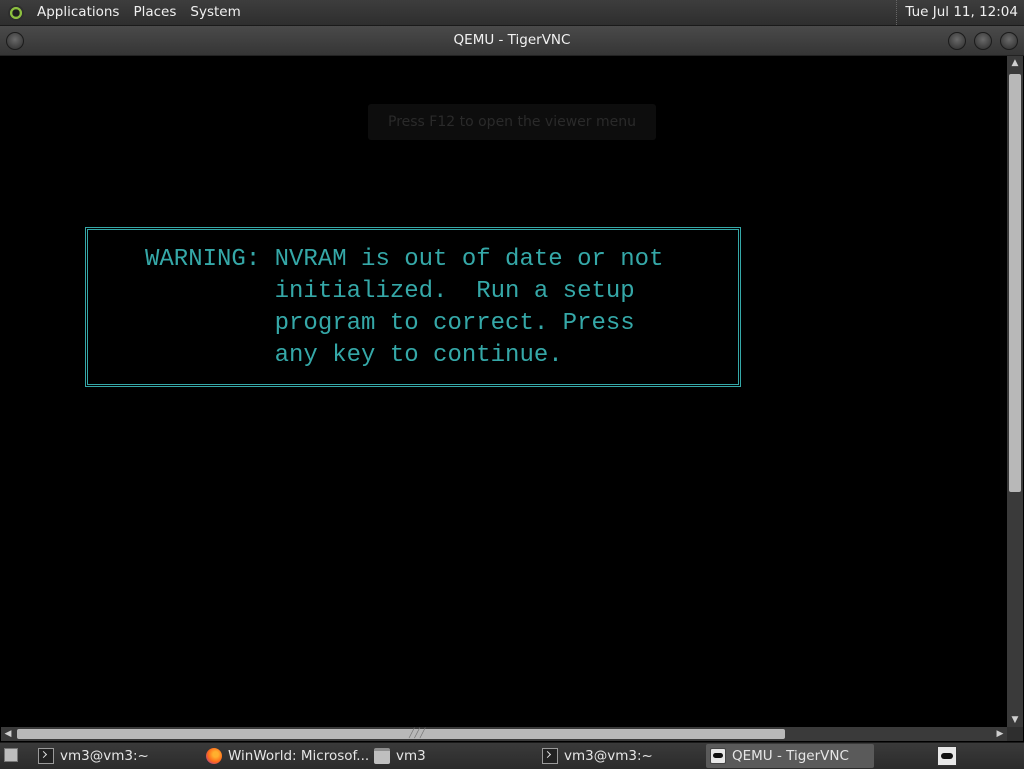  Describe the element at coordinates (1009, 41) in the screenshot. I see `close-button` at that location.